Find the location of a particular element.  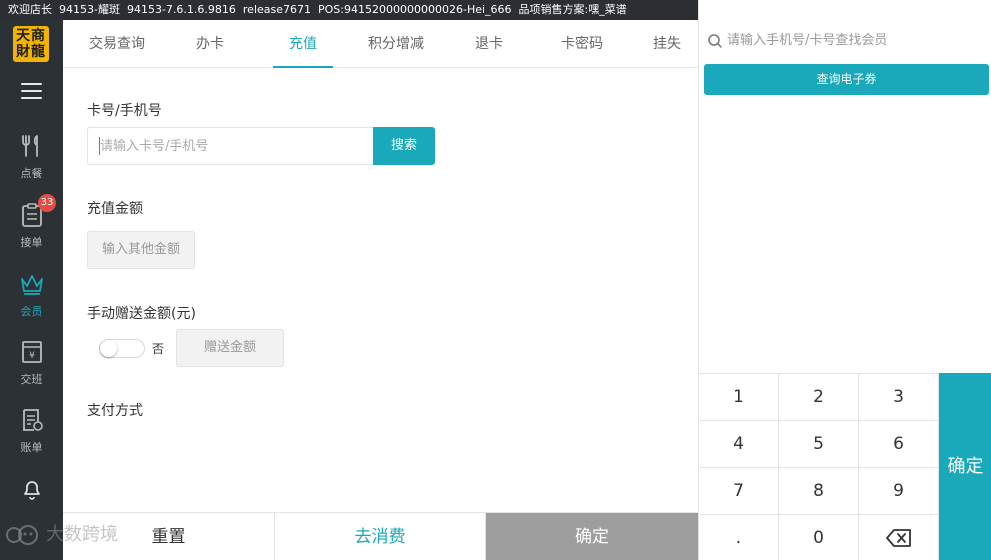

nav-item-order: 点餐 is located at coordinates (31, 163).